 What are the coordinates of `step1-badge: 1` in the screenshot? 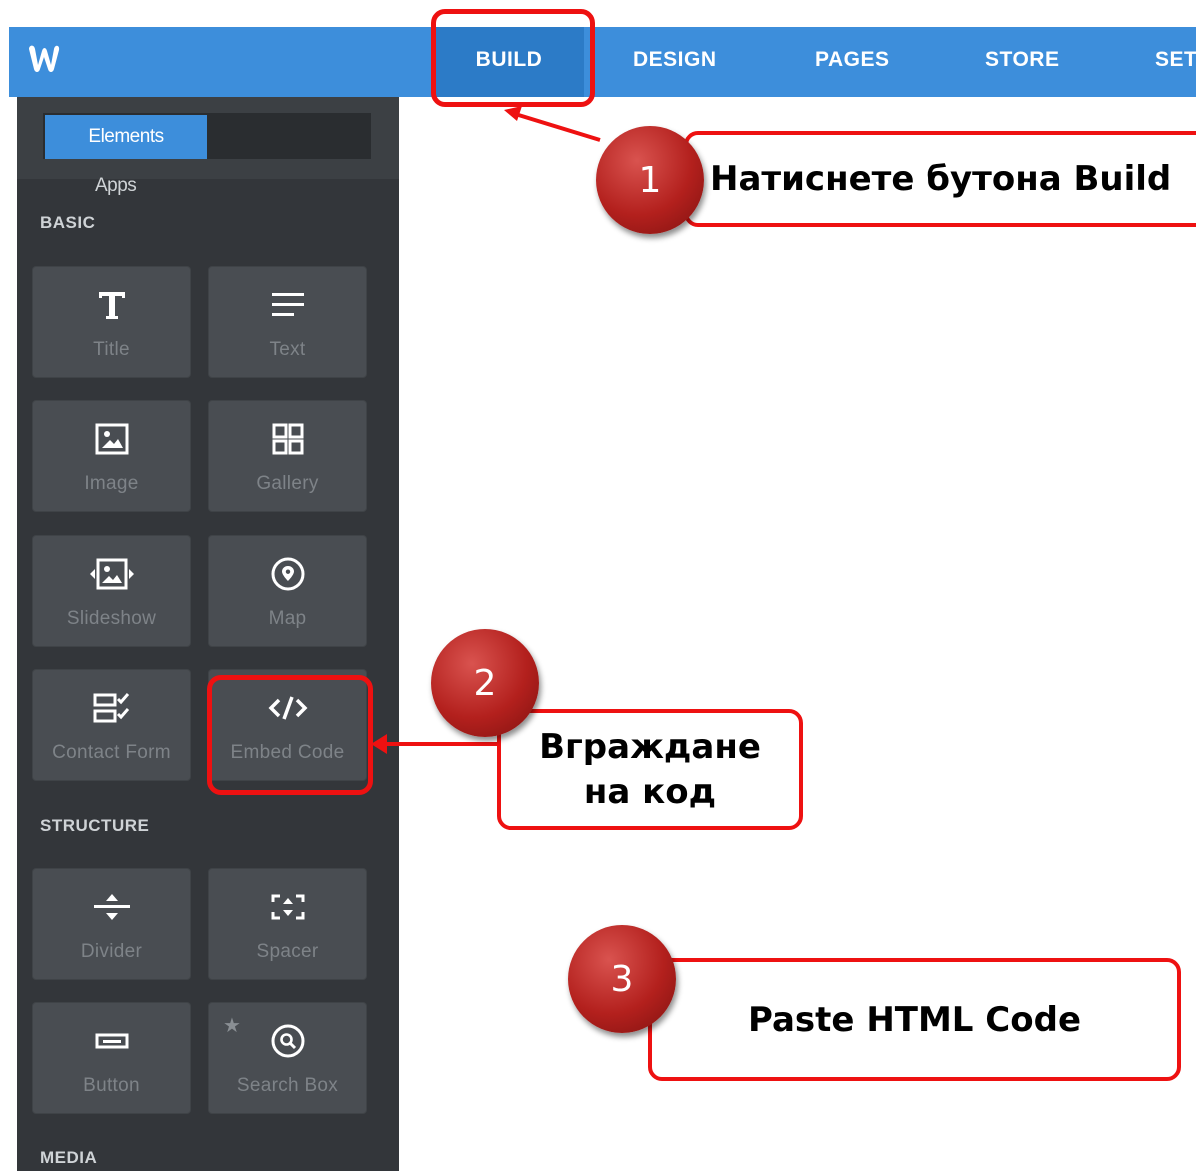 It's located at (650, 180).